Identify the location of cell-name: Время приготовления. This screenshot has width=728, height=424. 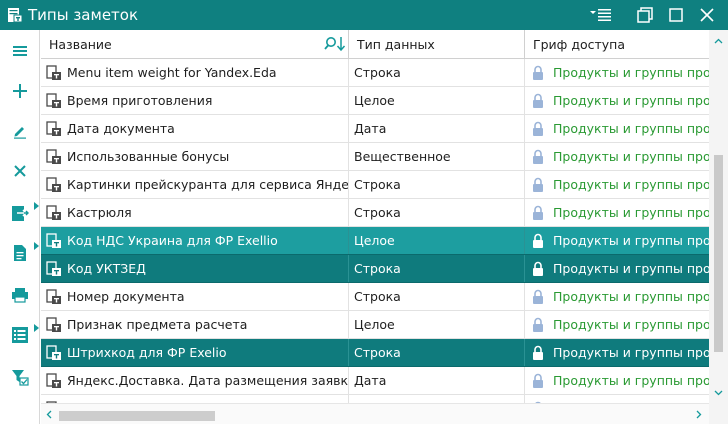
(195, 100).